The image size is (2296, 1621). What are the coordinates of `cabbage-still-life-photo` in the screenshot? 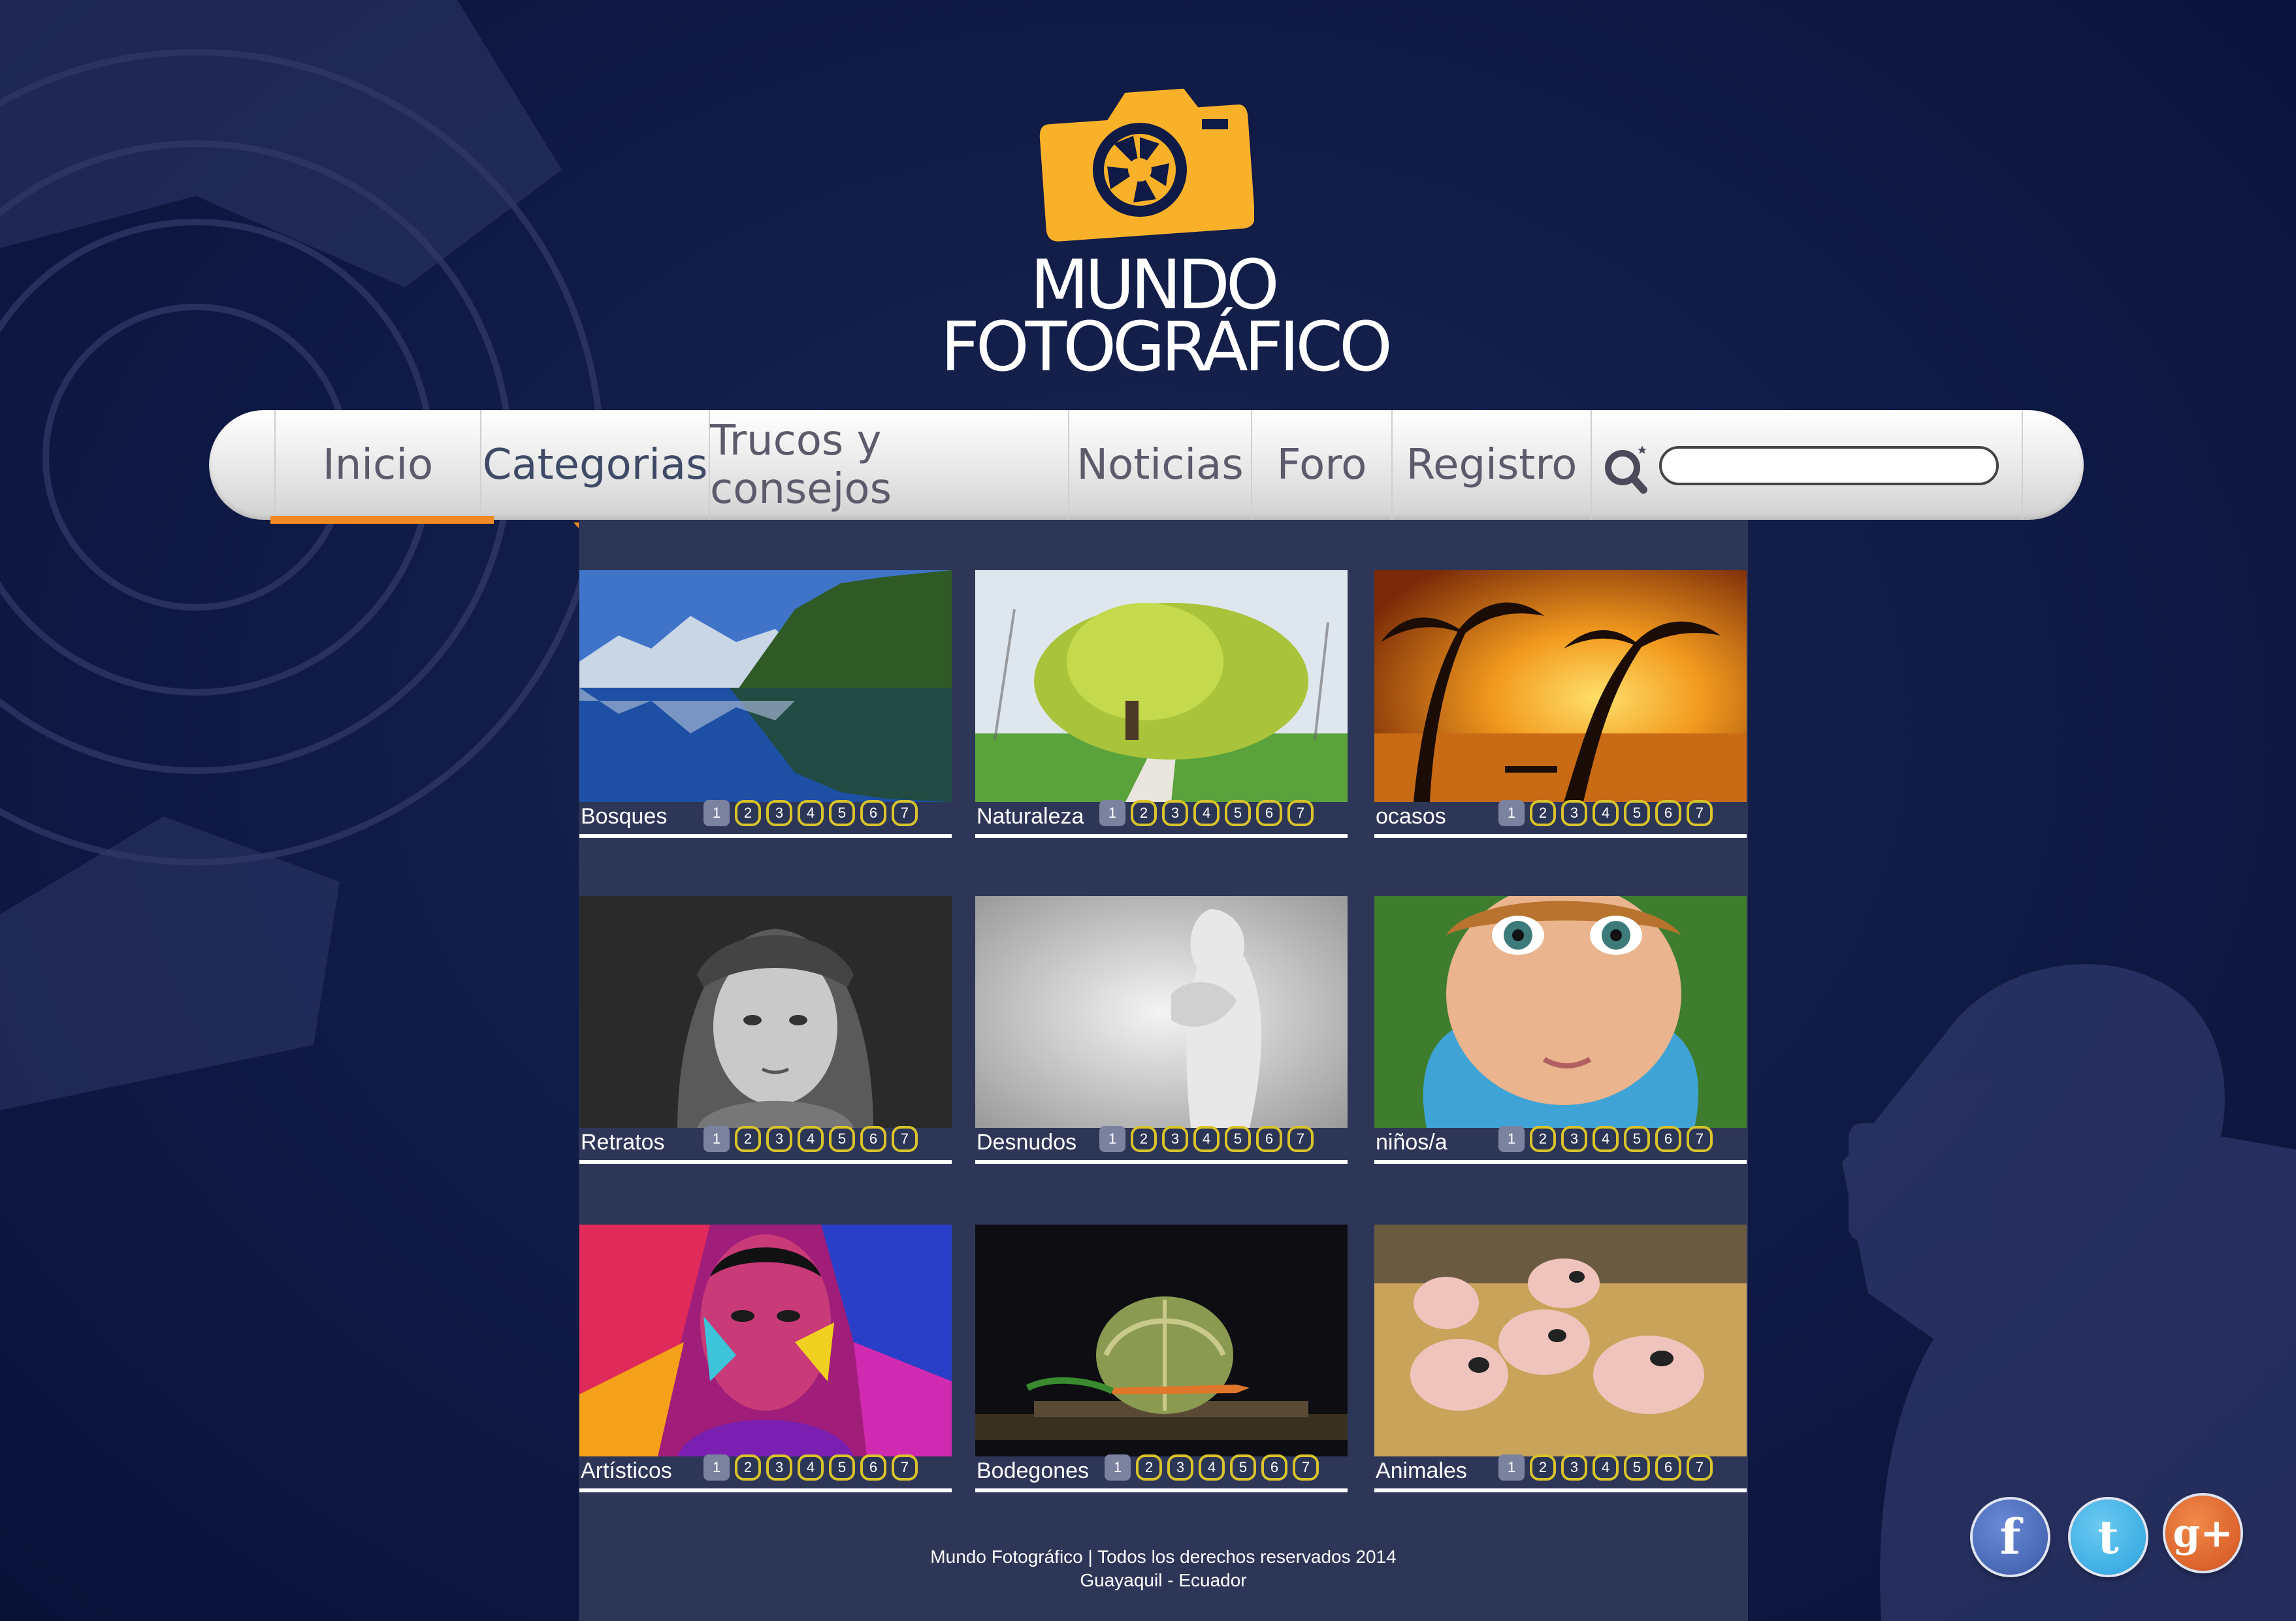 It's located at (1161, 1340).